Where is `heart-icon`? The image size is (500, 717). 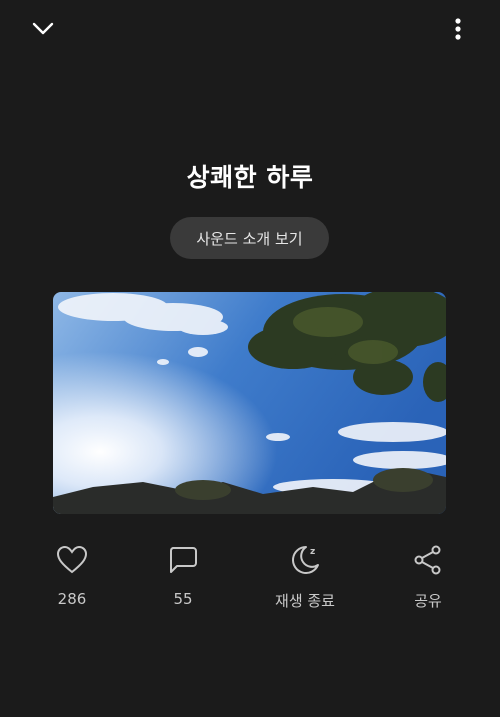 heart-icon is located at coordinates (72, 560).